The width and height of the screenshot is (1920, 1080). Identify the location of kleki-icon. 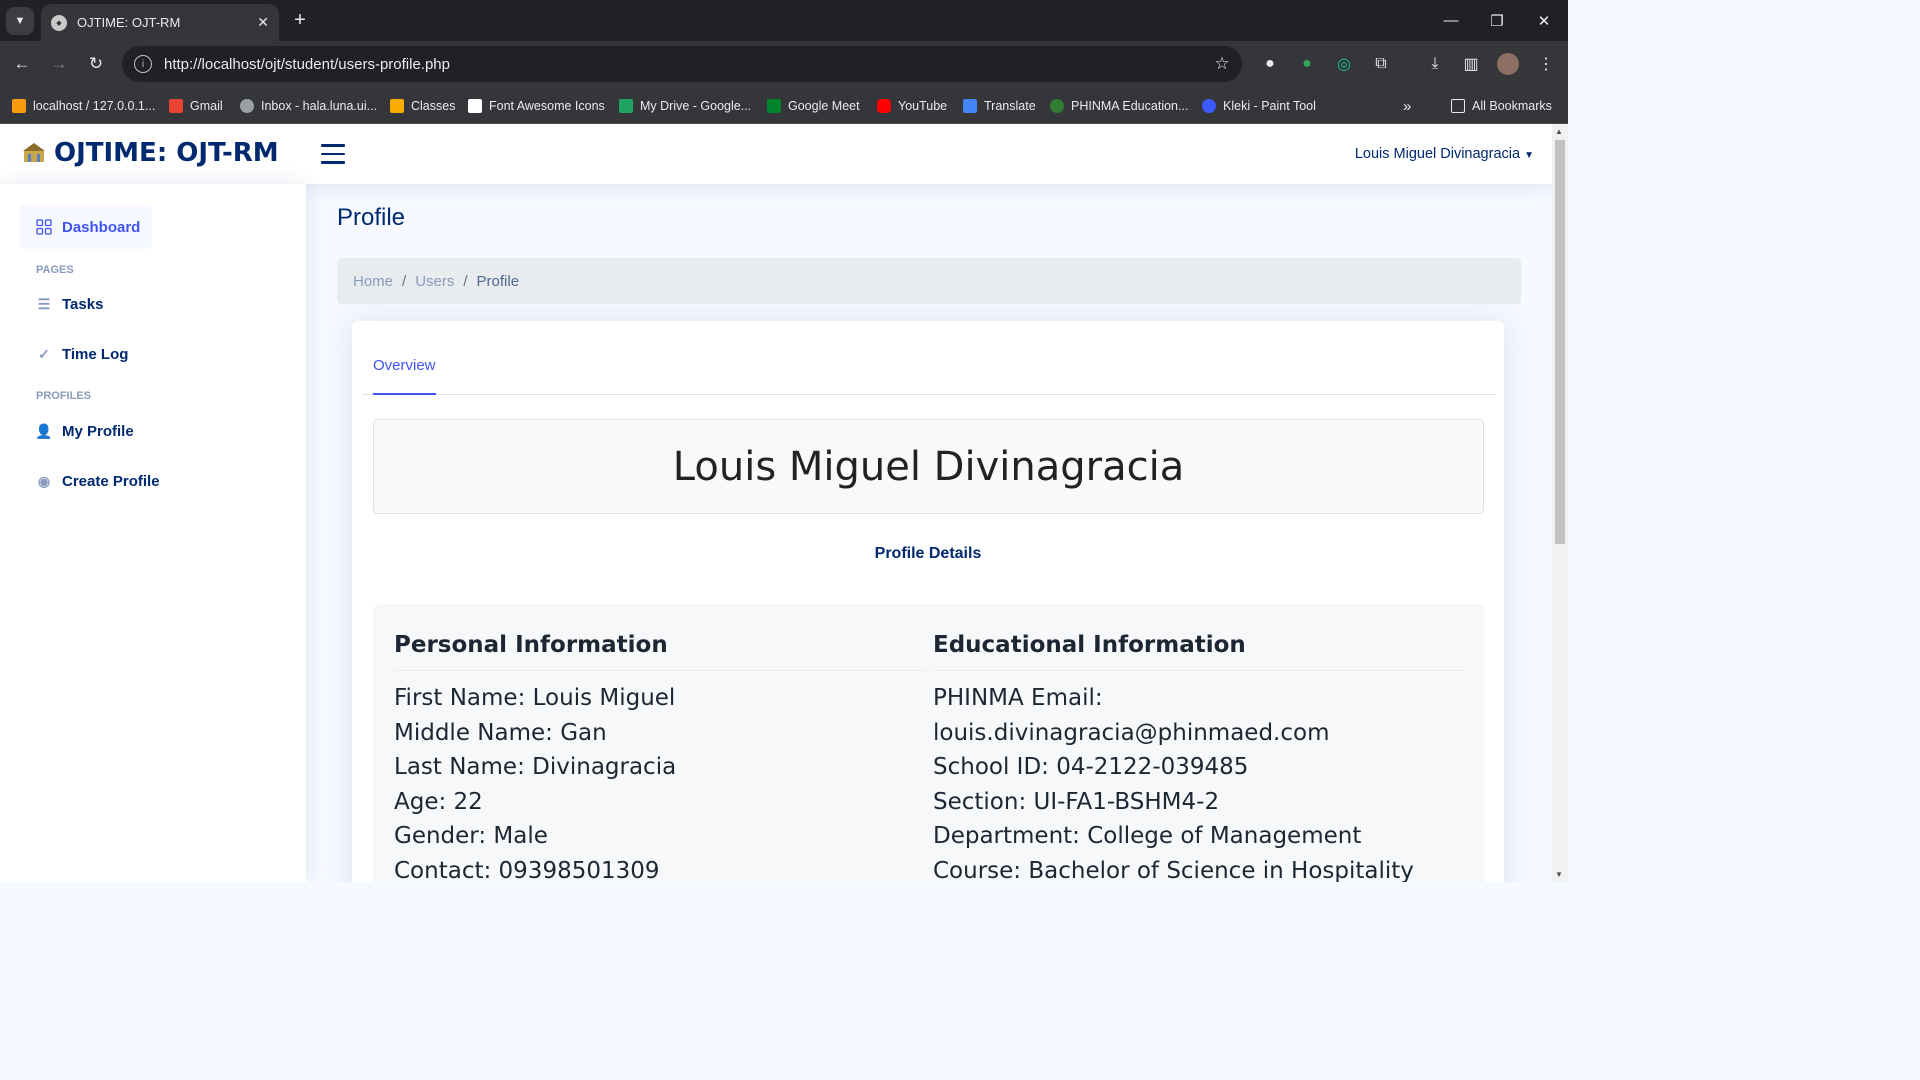
(1209, 106).